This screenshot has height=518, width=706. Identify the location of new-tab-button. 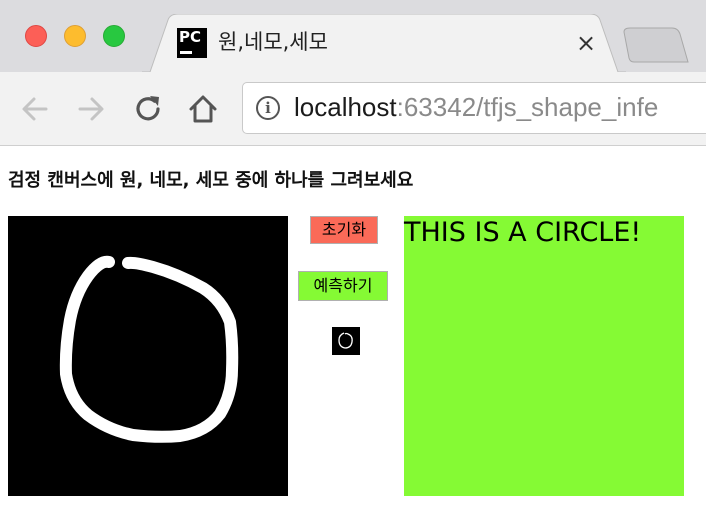
(654, 46).